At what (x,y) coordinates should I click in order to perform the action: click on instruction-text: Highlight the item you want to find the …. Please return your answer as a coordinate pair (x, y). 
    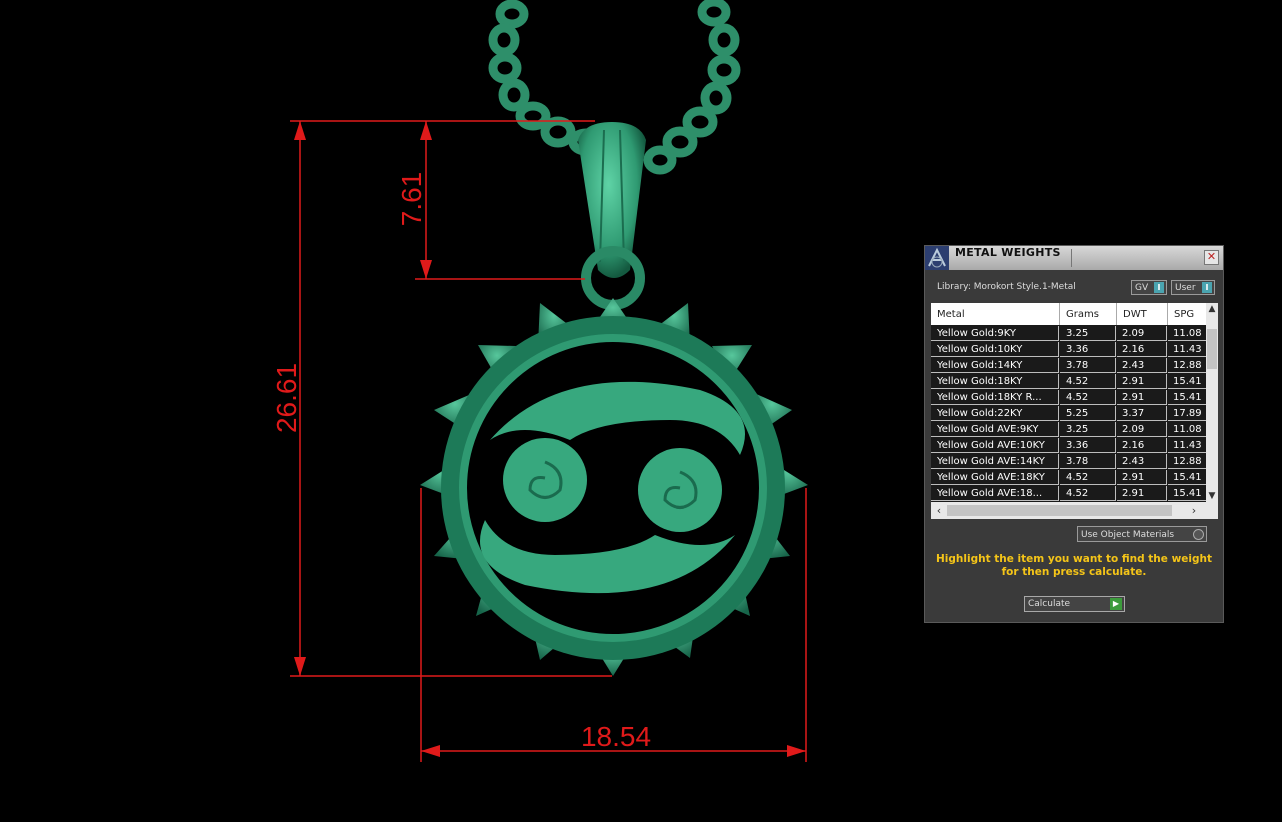
    Looking at the image, I should click on (1074, 565).